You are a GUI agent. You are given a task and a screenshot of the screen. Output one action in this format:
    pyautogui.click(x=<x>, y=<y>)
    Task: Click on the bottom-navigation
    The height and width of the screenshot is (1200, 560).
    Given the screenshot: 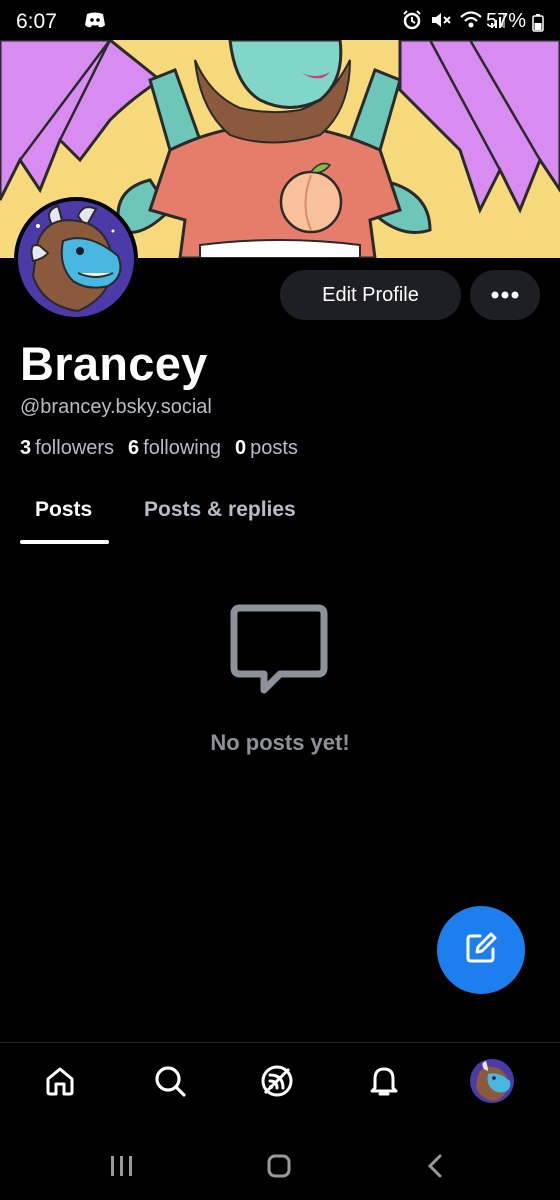 What is the action you would take?
    pyautogui.click(x=280, y=1086)
    